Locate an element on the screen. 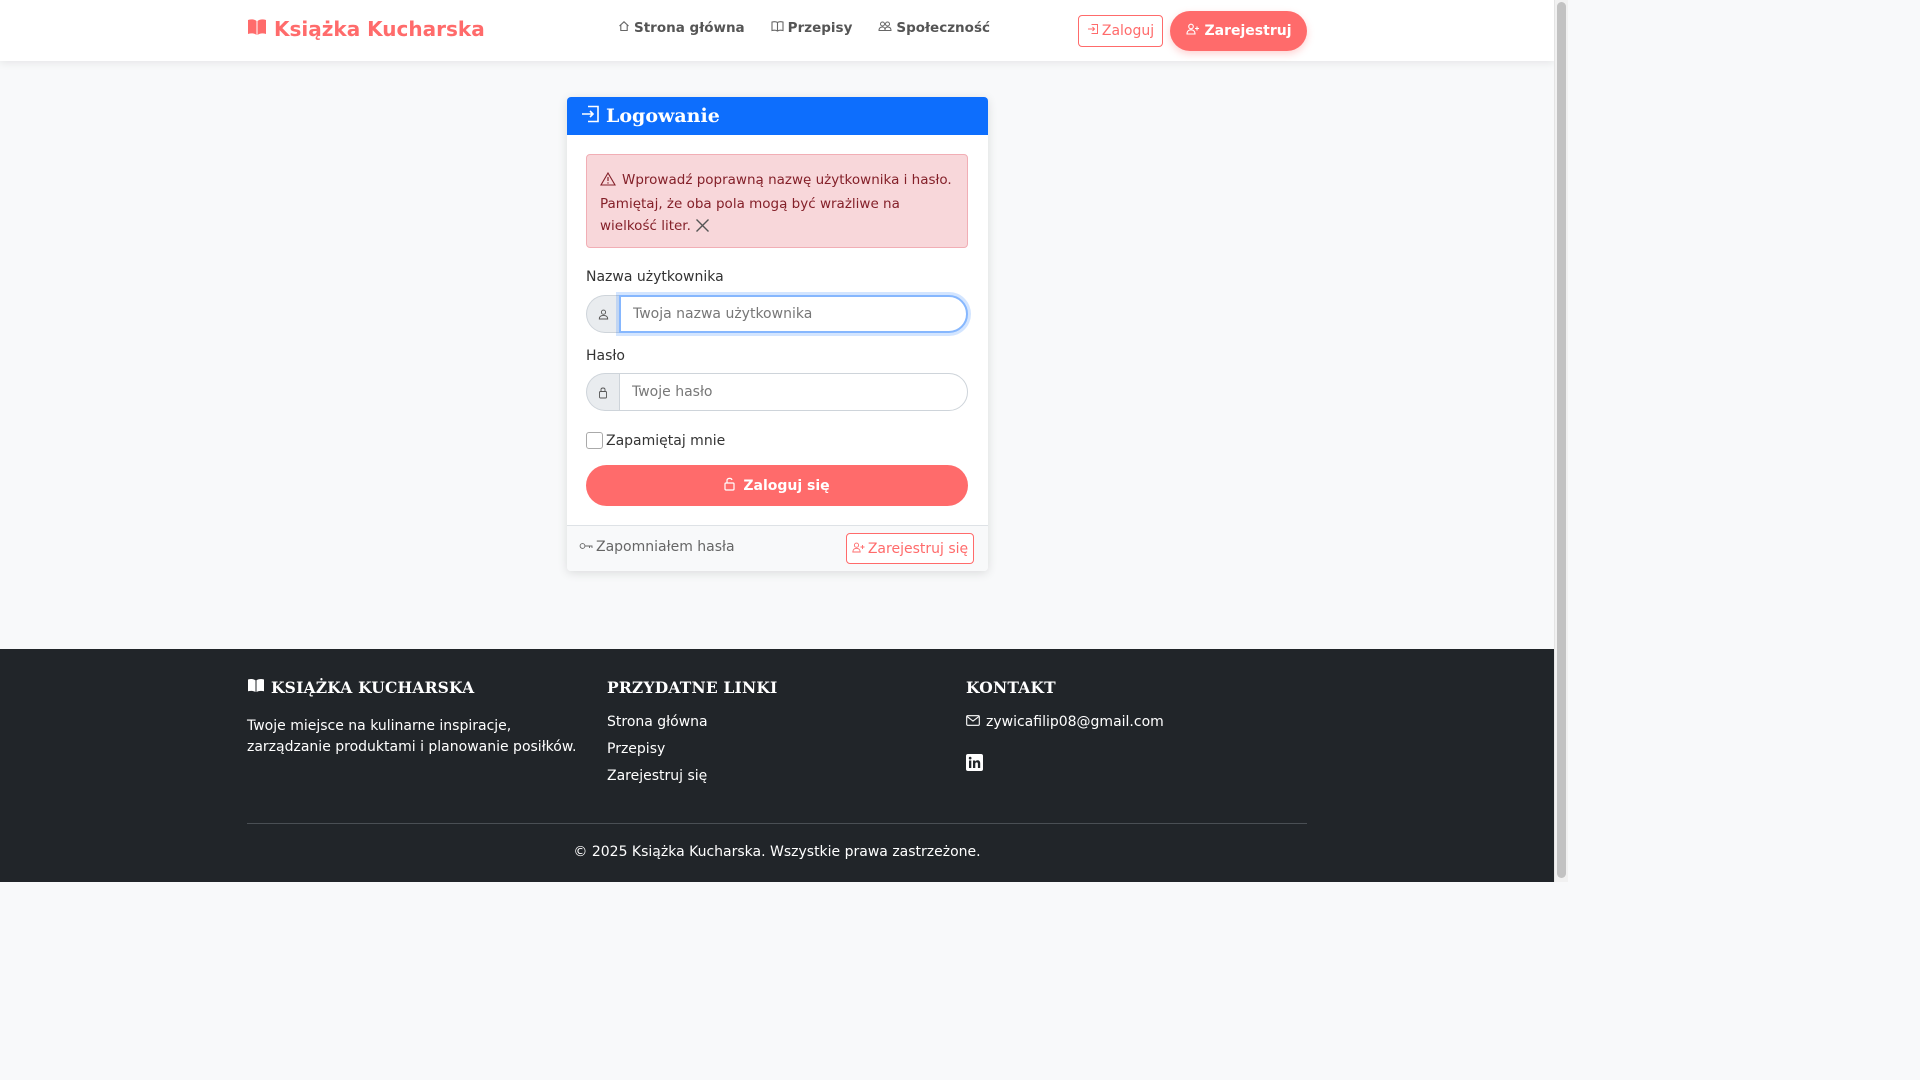 This screenshot has width=1920, height=1080. scrollbar is located at coordinates (1561, 441).